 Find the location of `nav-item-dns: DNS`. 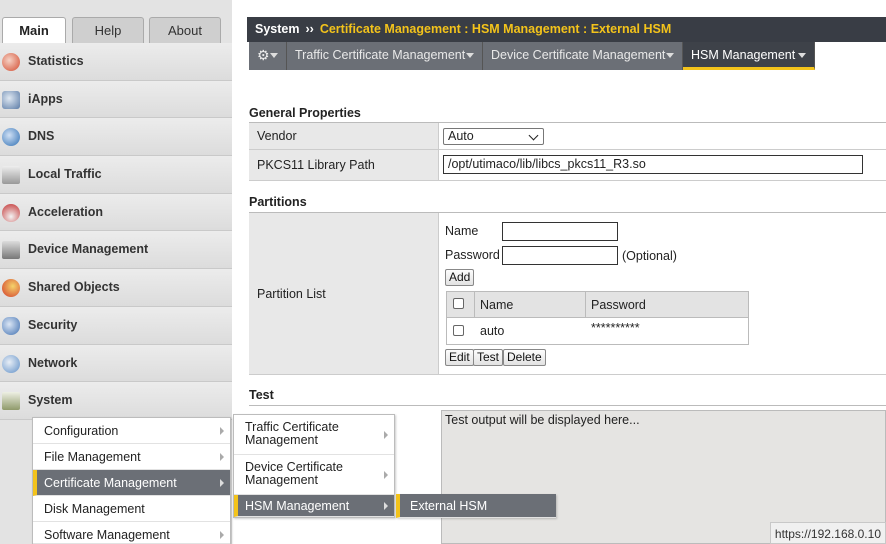

nav-item-dns: DNS is located at coordinates (116, 137).